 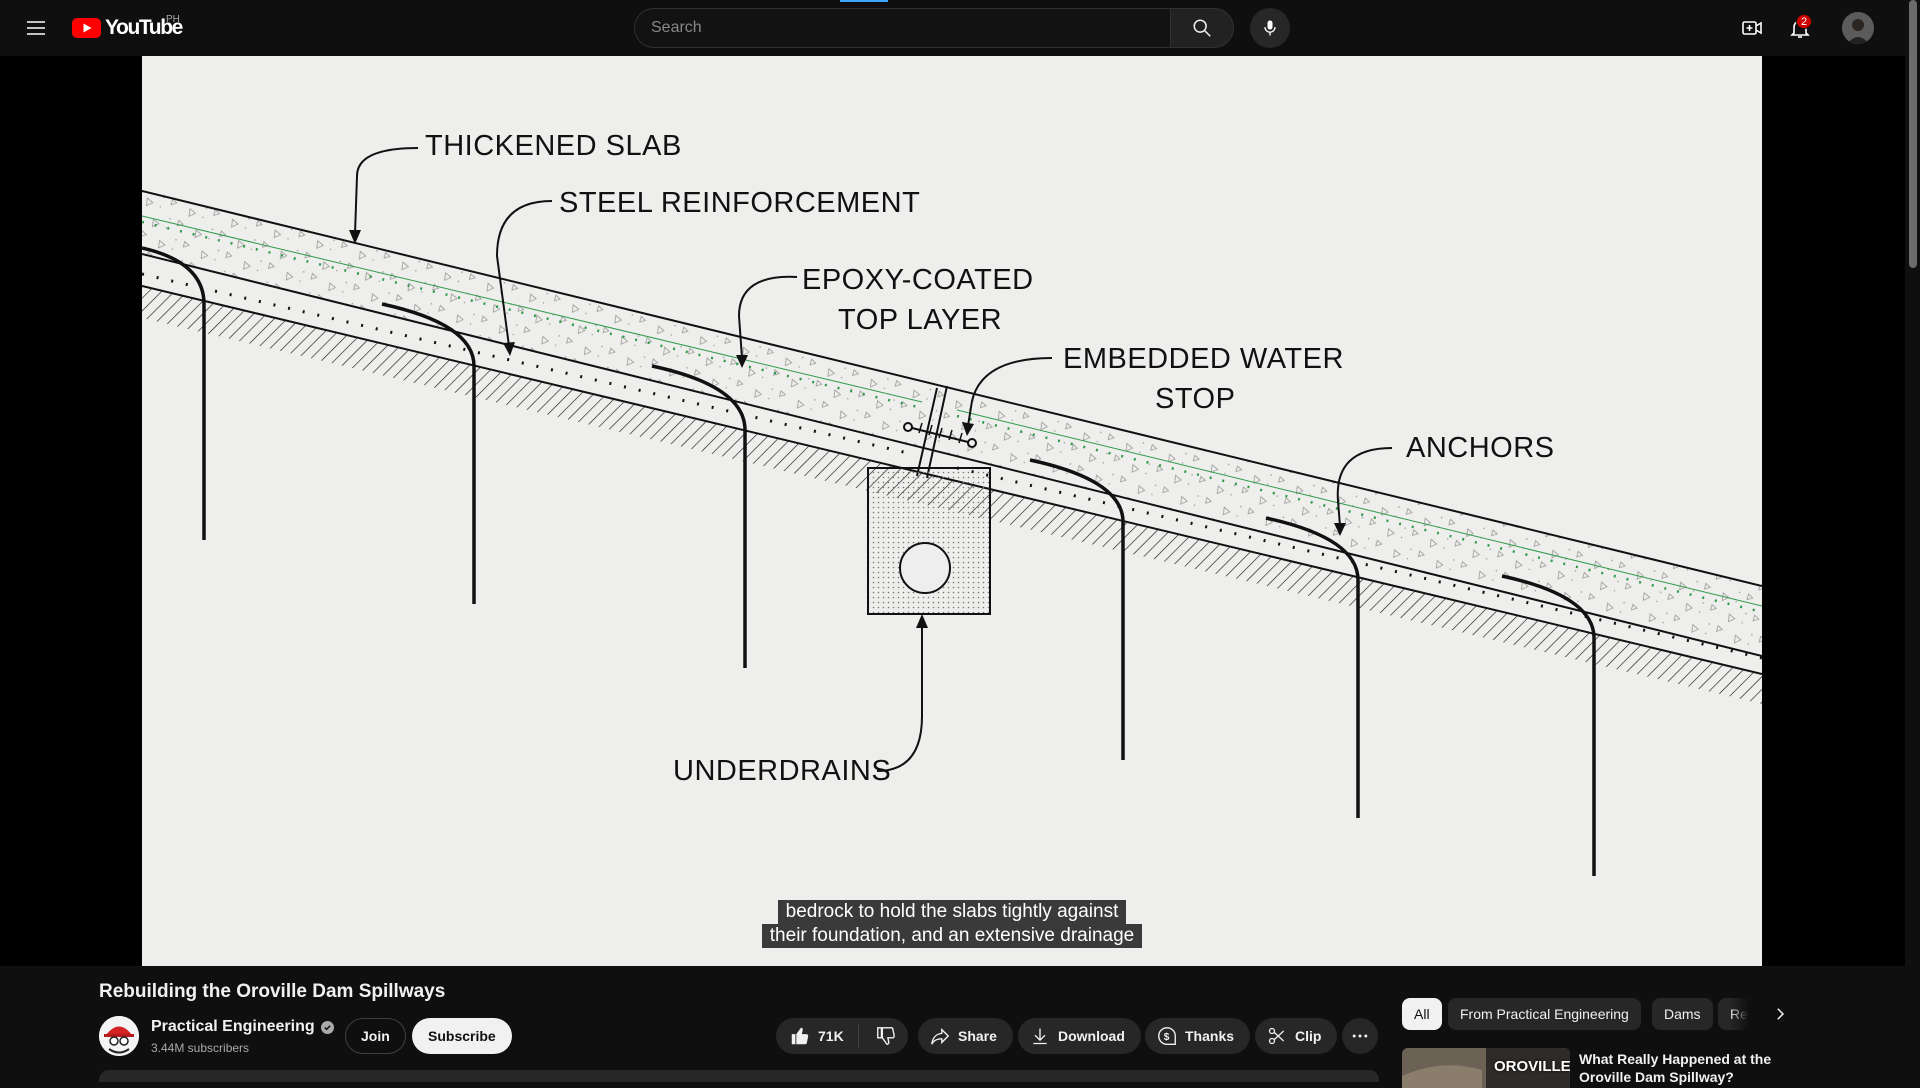 What do you see at coordinates (553, 146) in the screenshot?
I see `label-thickened-slab: THICKENED SLAB` at bounding box center [553, 146].